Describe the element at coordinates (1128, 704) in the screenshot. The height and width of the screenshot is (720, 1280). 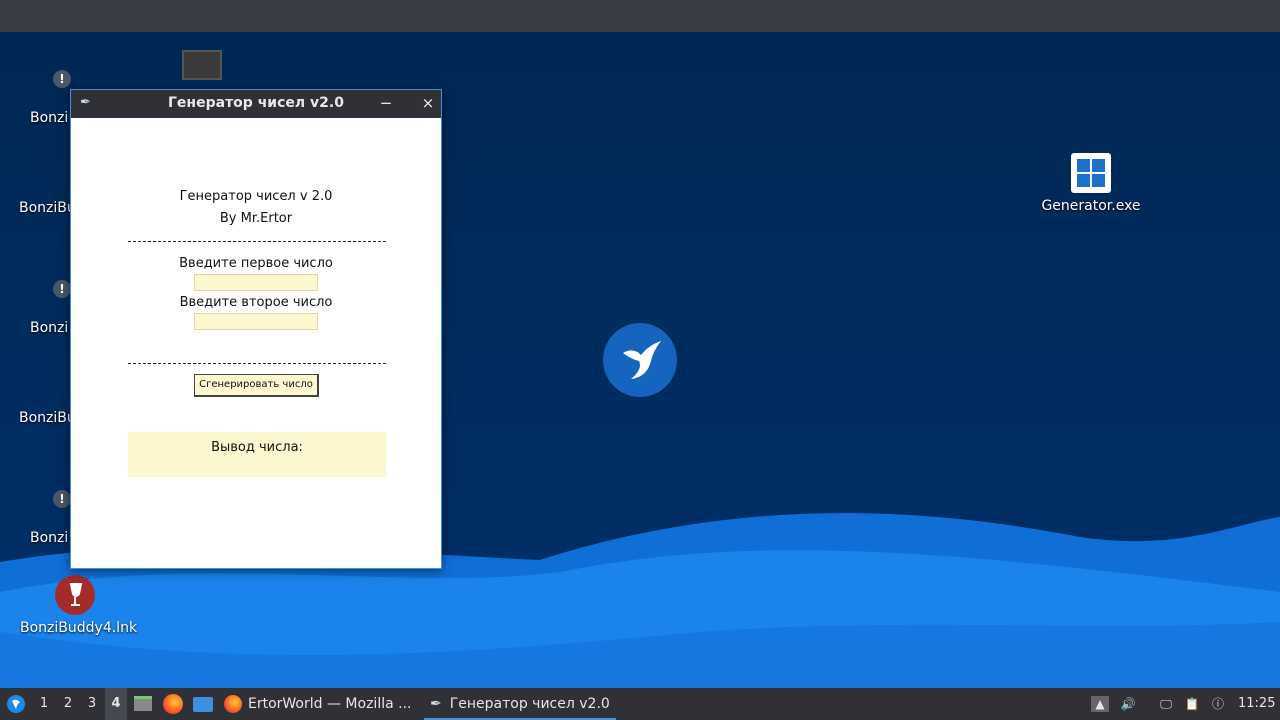
I see `volume-icon: 🔊` at that location.